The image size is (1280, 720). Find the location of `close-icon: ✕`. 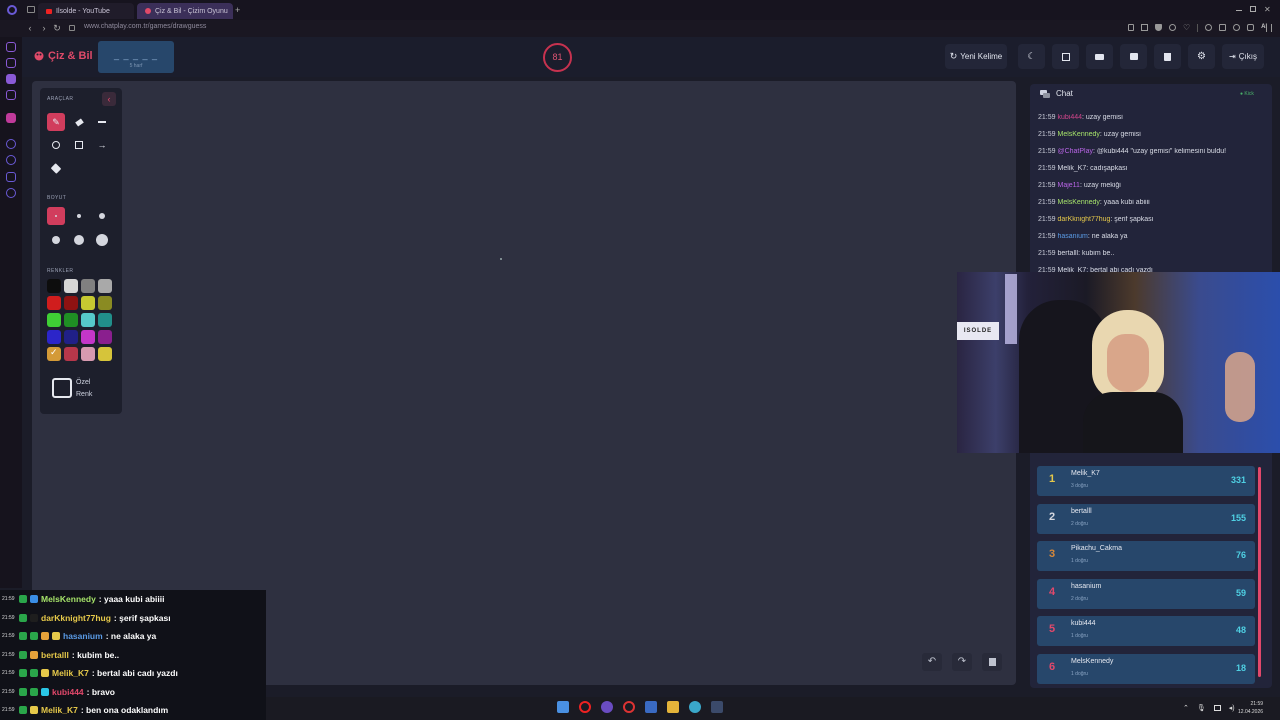

close-icon: ✕ is located at coordinates (1267, 10).